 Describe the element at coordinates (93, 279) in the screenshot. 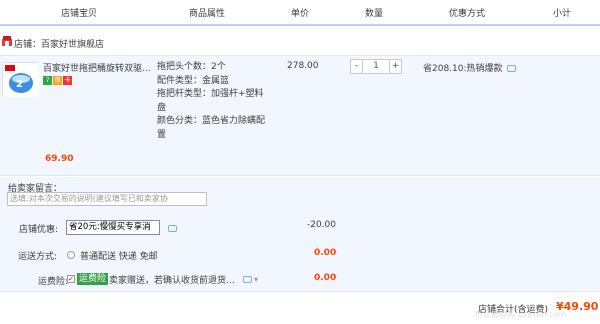

I see `insurance-tag: 运费险` at that location.